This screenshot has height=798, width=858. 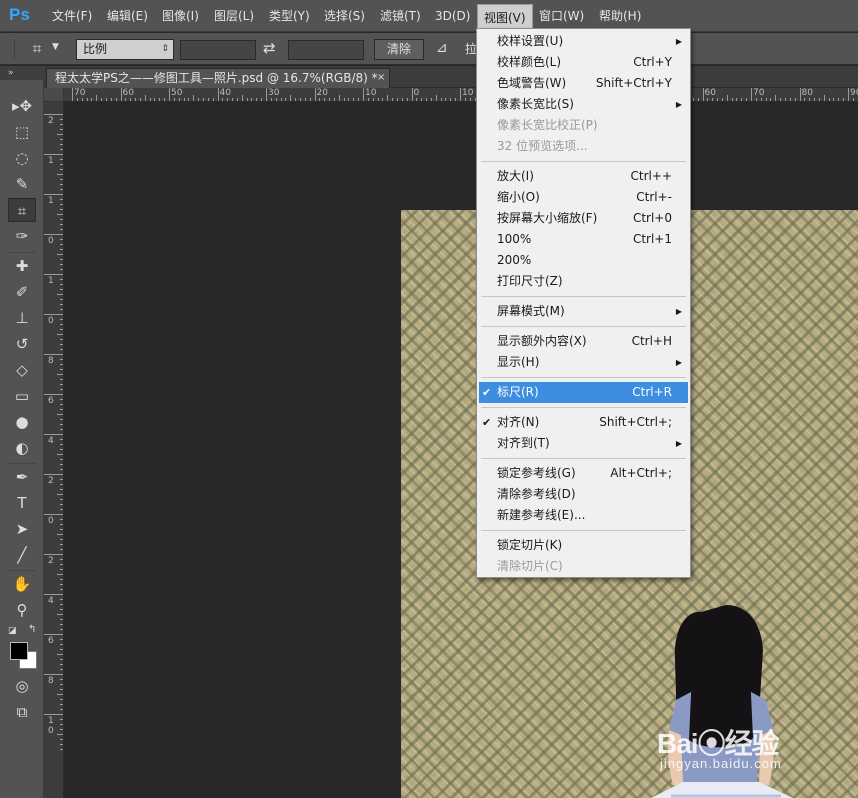 What do you see at coordinates (412, 94) in the screenshot?
I see `ruler-major-tick` at bounding box center [412, 94].